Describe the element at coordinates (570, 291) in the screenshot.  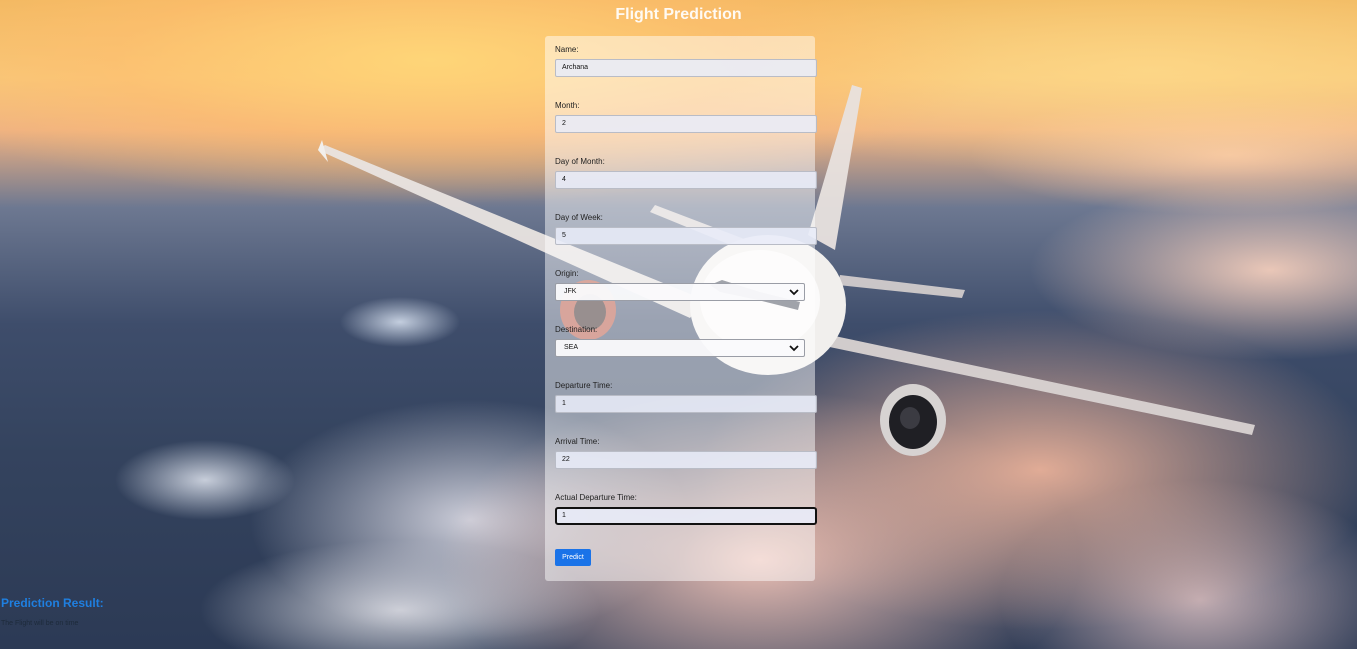
I see `origin-select-value: JFK` at that location.